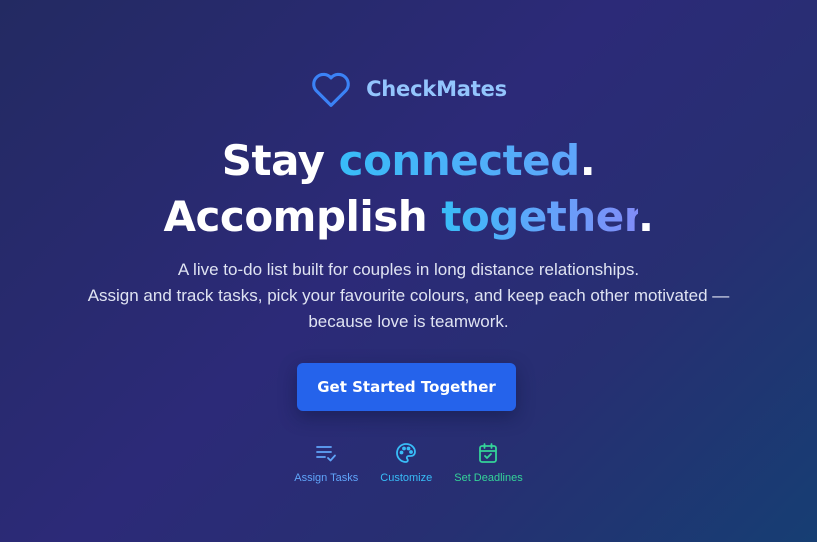 The height and width of the screenshot is (542, 817). What do you see at coordinates (326, 454) in the screenshot?
I see `list-check-icon` at bounding box center [326, 454].